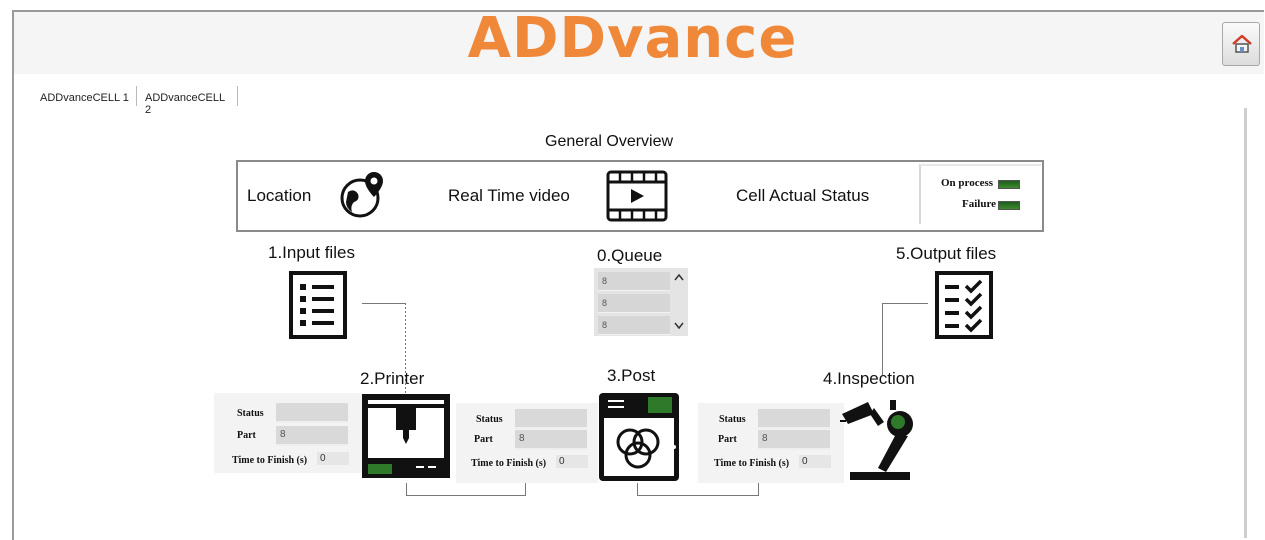 This screenshot has width=1265, height=540. What do you see at coordinates (946, 253) in the screenshot?
I see `output-files-title: 5.Output files` at bounding box center [946, 253].